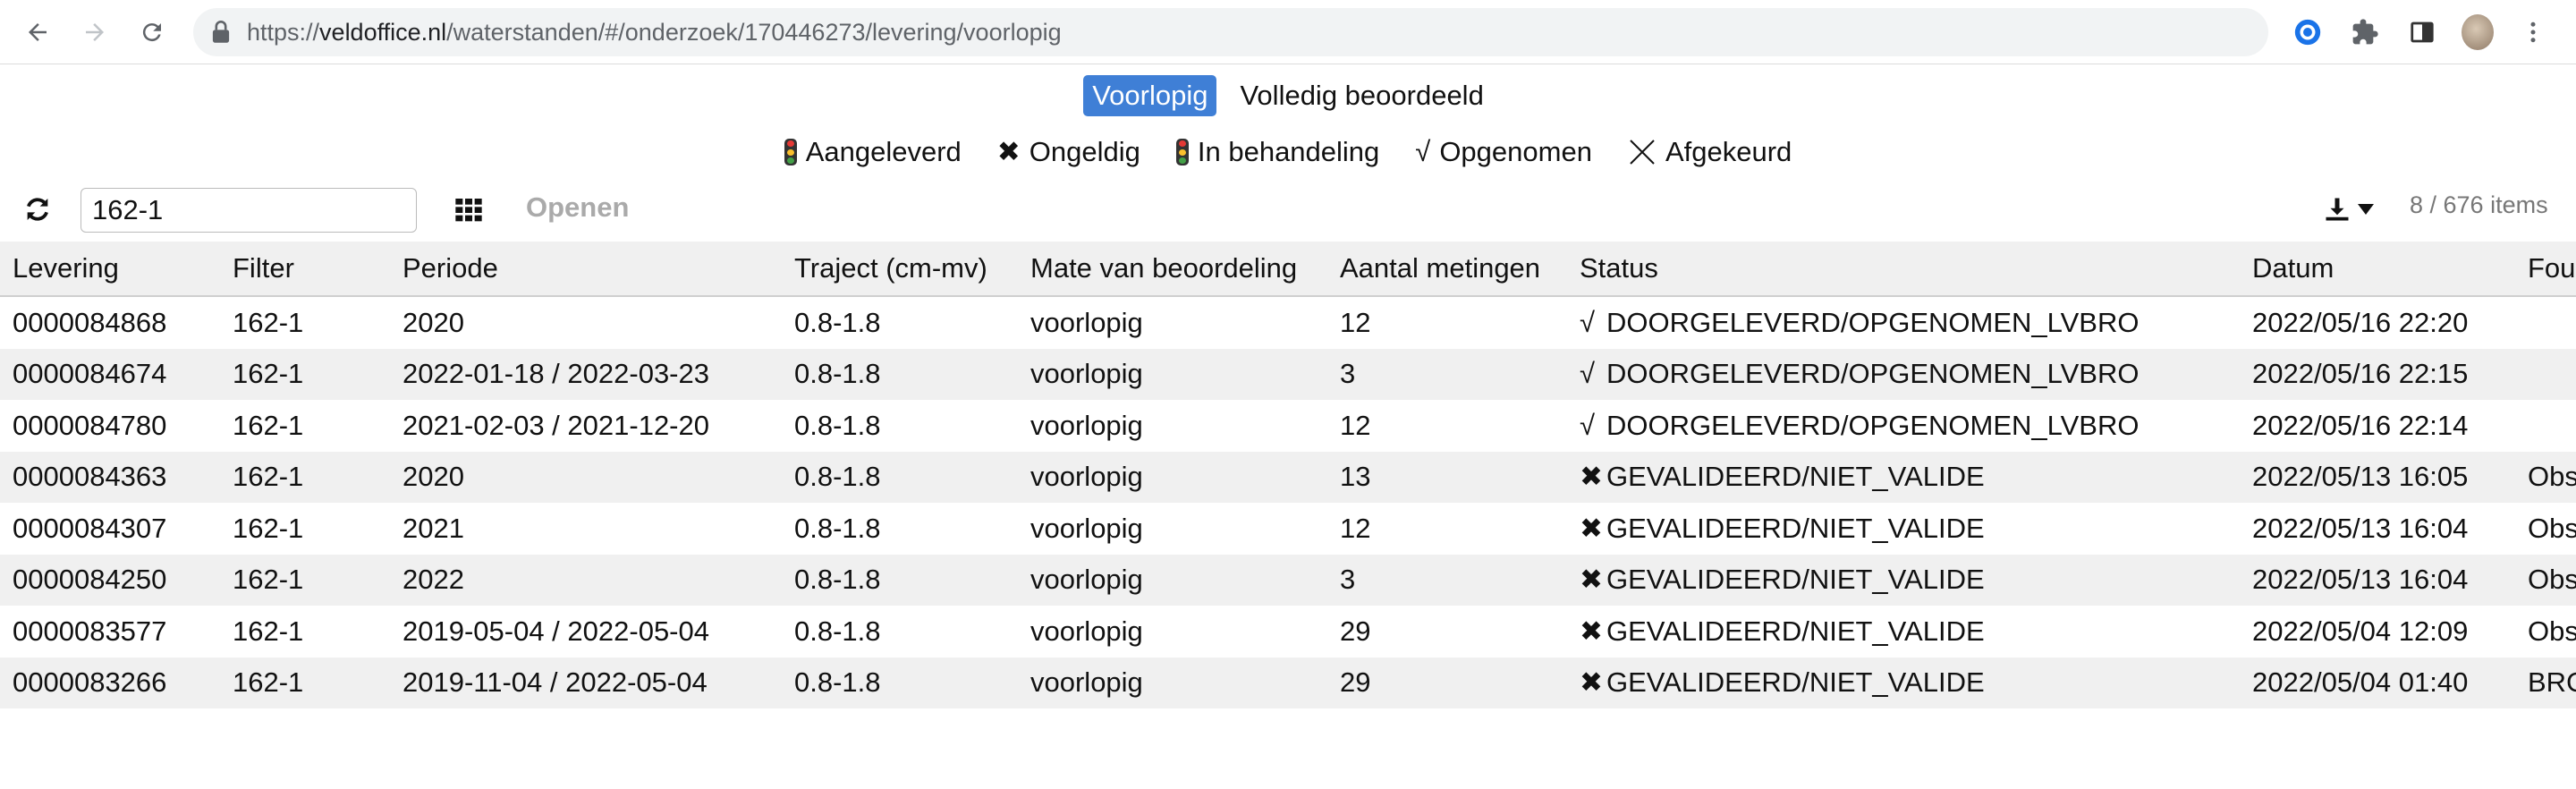 This screenshot has height=789, width=2576. What do you see at coordinates (37, 32) in the screenshot?
I see `back-icon` at bounding box center [37, 32].